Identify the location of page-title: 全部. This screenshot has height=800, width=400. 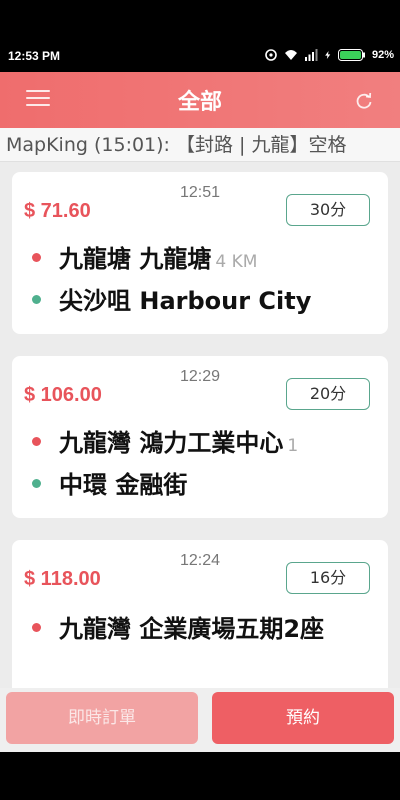
(199, 102).